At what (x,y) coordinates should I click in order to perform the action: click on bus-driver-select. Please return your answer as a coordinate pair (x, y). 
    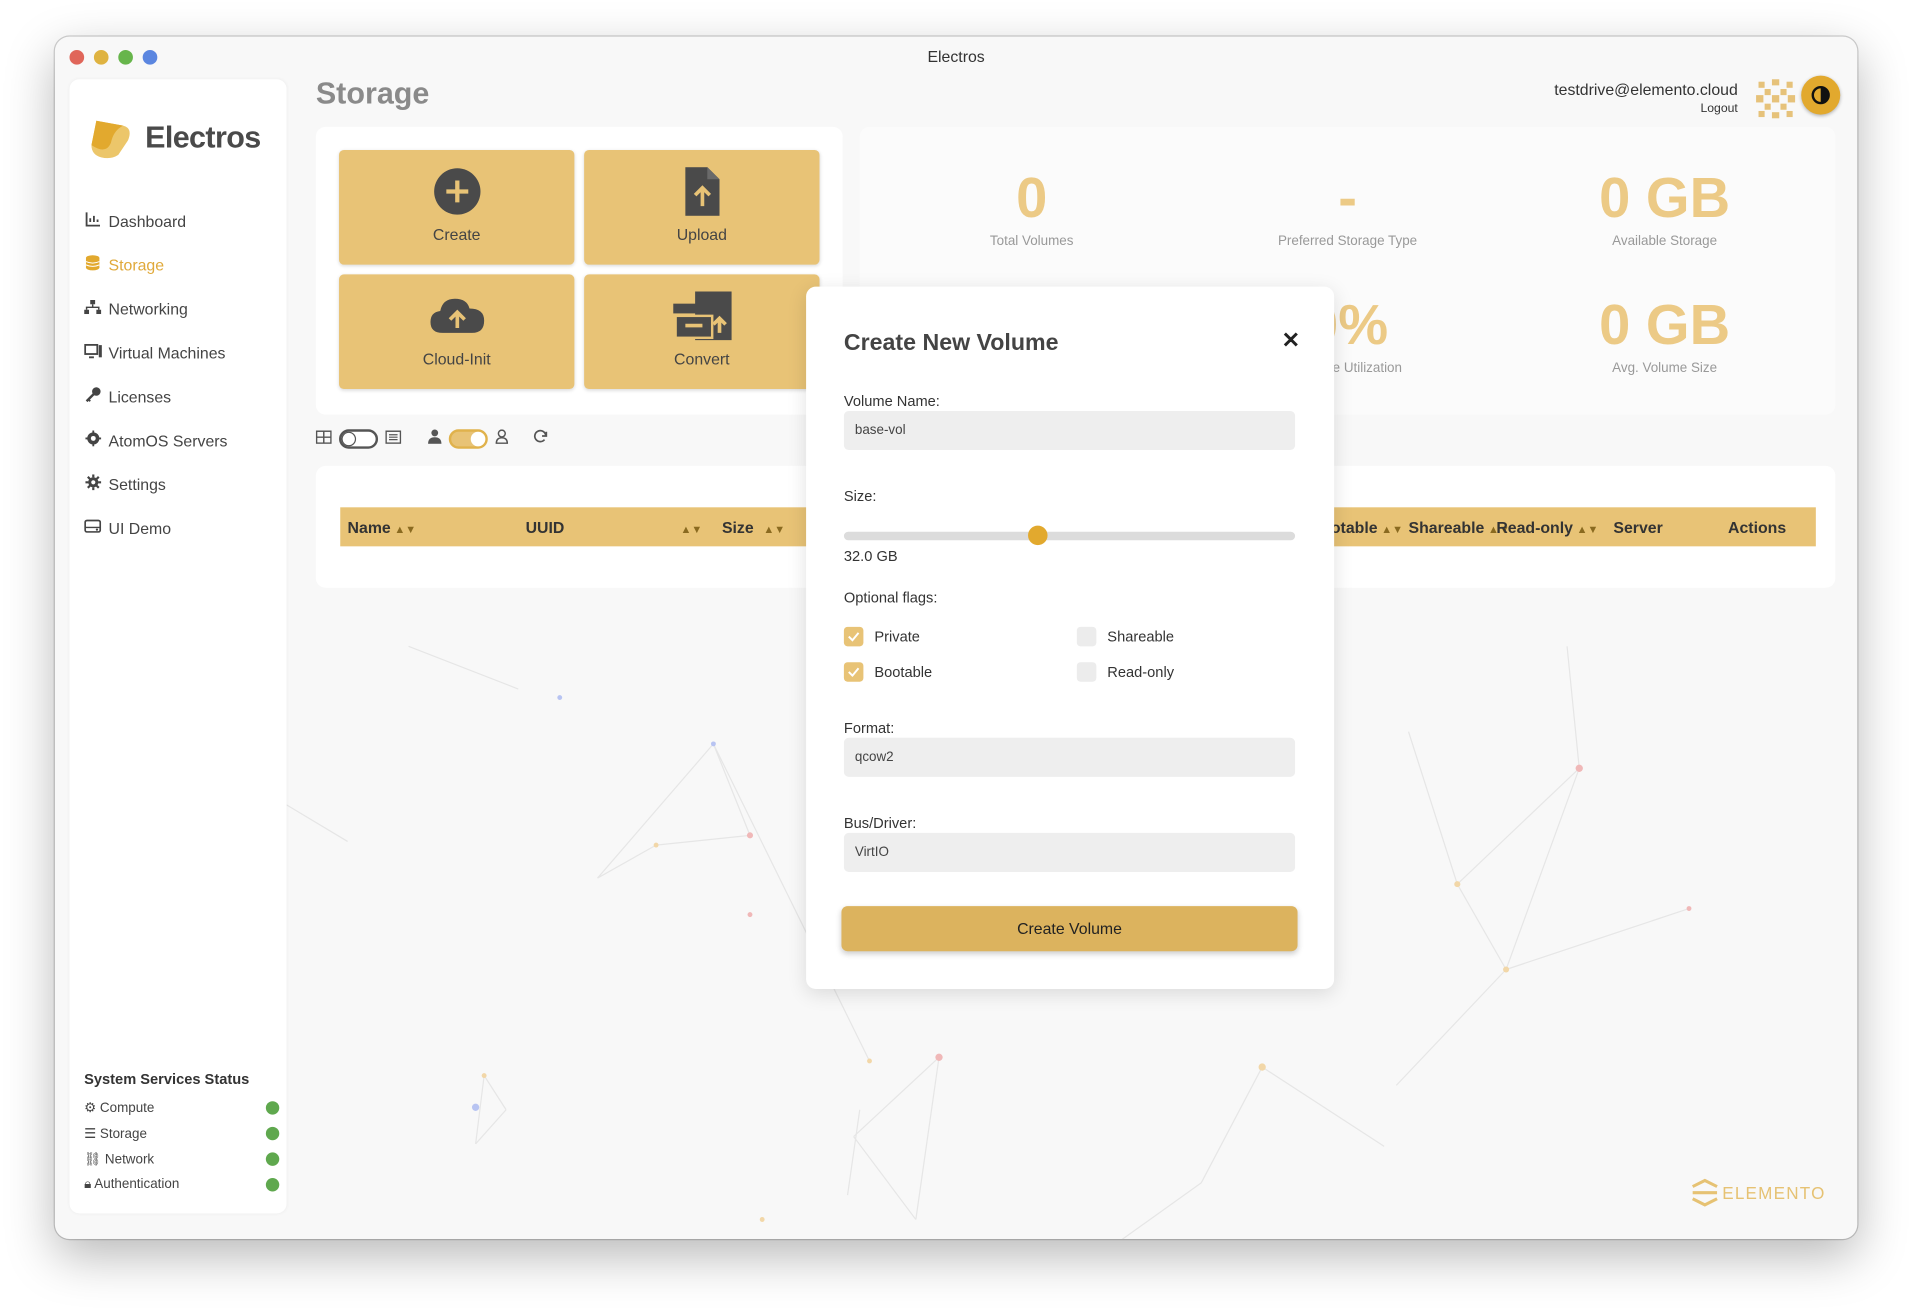
    Looking at the image, I should click on (1069, 852).